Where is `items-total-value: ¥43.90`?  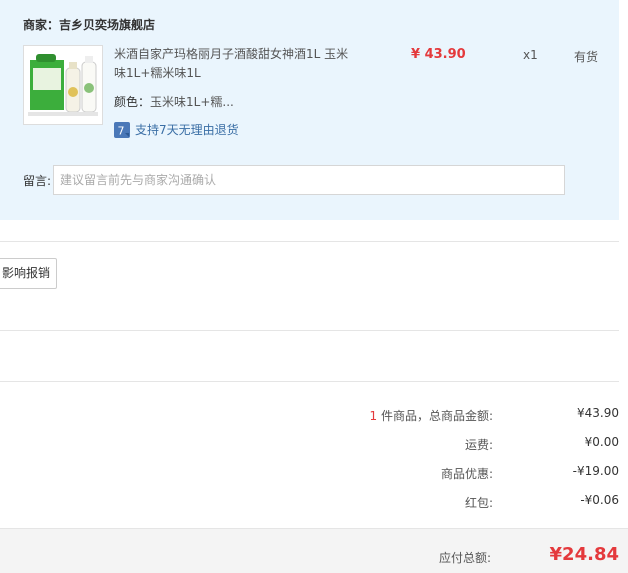 items-total-value: ¥43.90 is located at coordinates (598, 413).